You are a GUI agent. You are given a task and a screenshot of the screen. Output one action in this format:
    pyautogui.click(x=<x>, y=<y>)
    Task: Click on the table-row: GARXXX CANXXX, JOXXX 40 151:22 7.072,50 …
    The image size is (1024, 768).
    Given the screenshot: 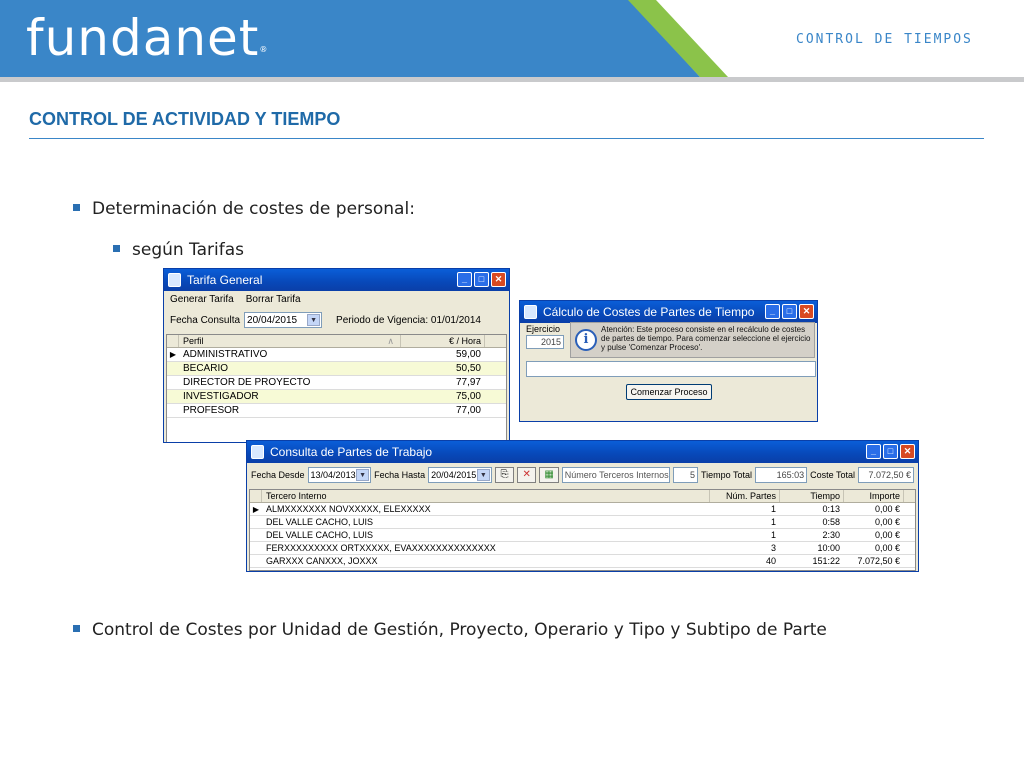 What is the action you would take?
    pyautogui.click(x=582, y=561)
    